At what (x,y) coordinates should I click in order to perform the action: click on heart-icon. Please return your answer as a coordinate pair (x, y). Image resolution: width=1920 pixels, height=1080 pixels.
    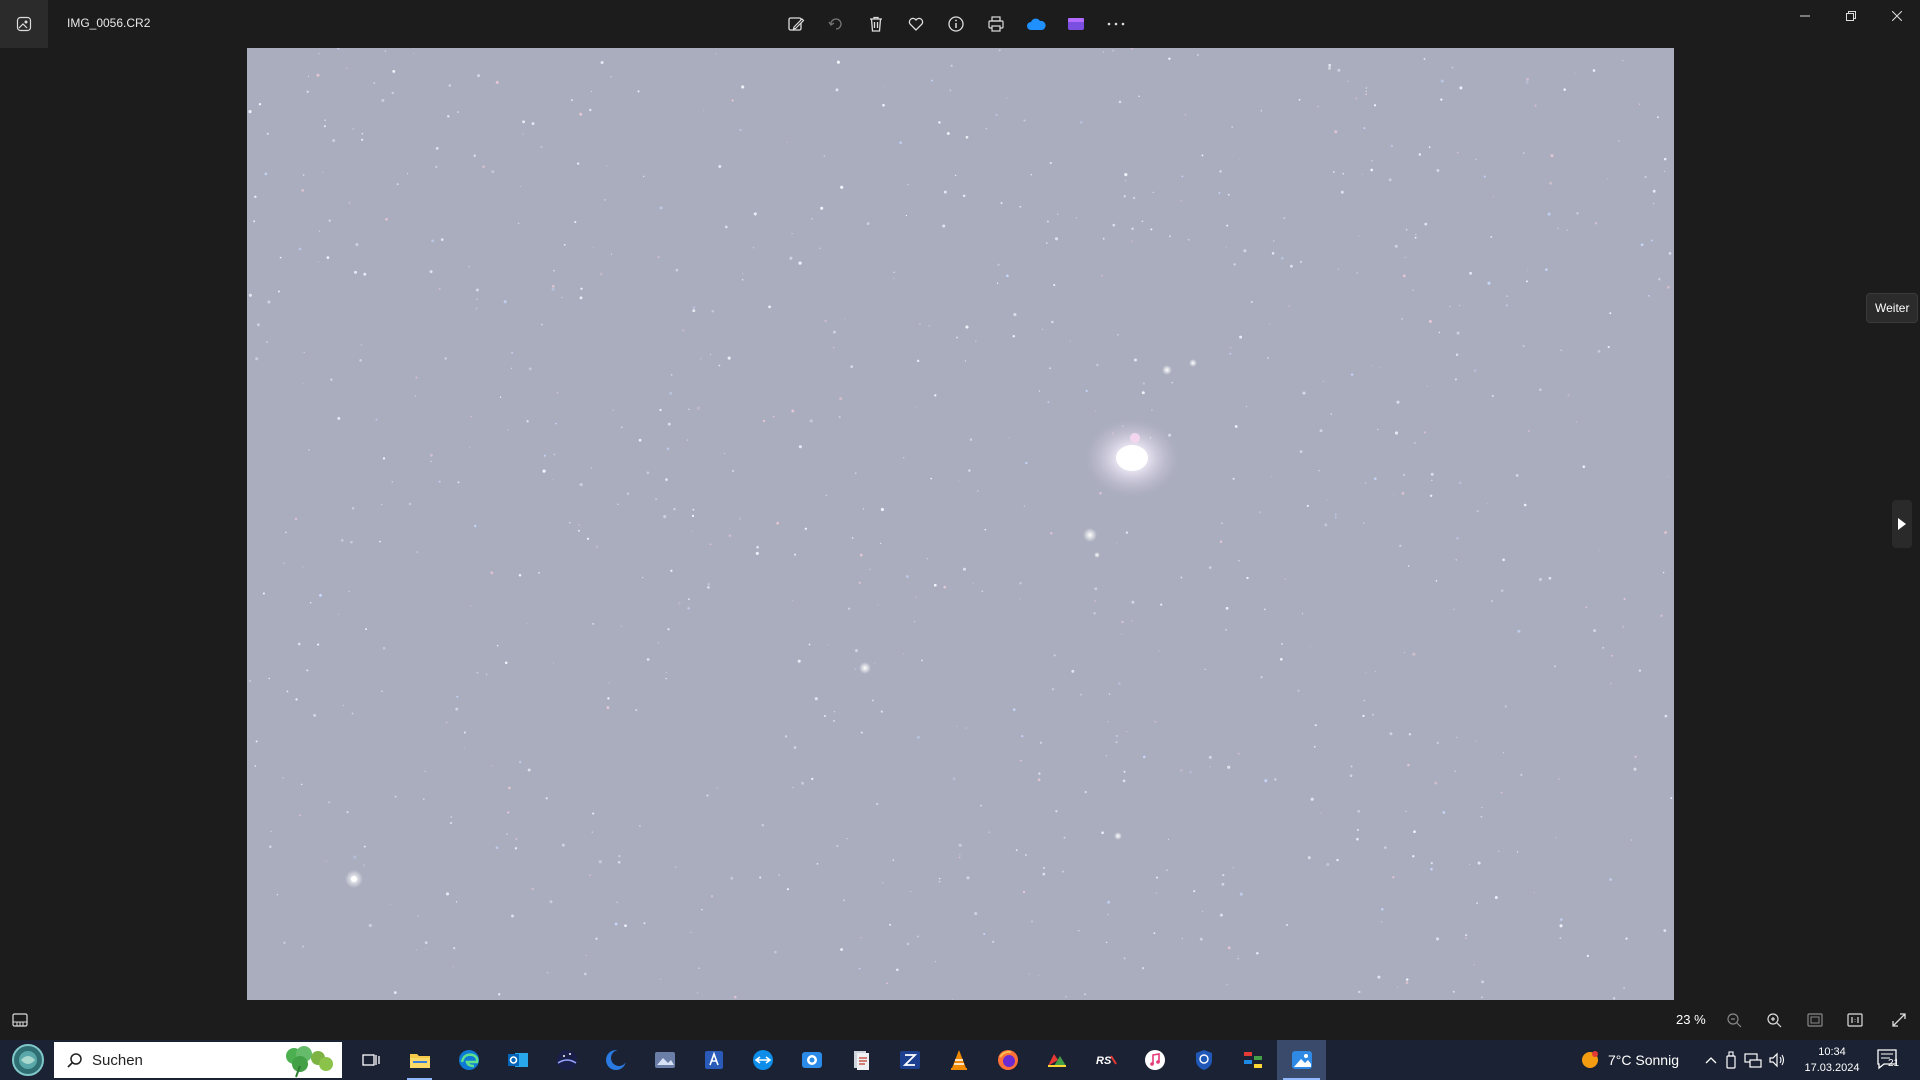
    Looking at the image, I should click on (916, 24).